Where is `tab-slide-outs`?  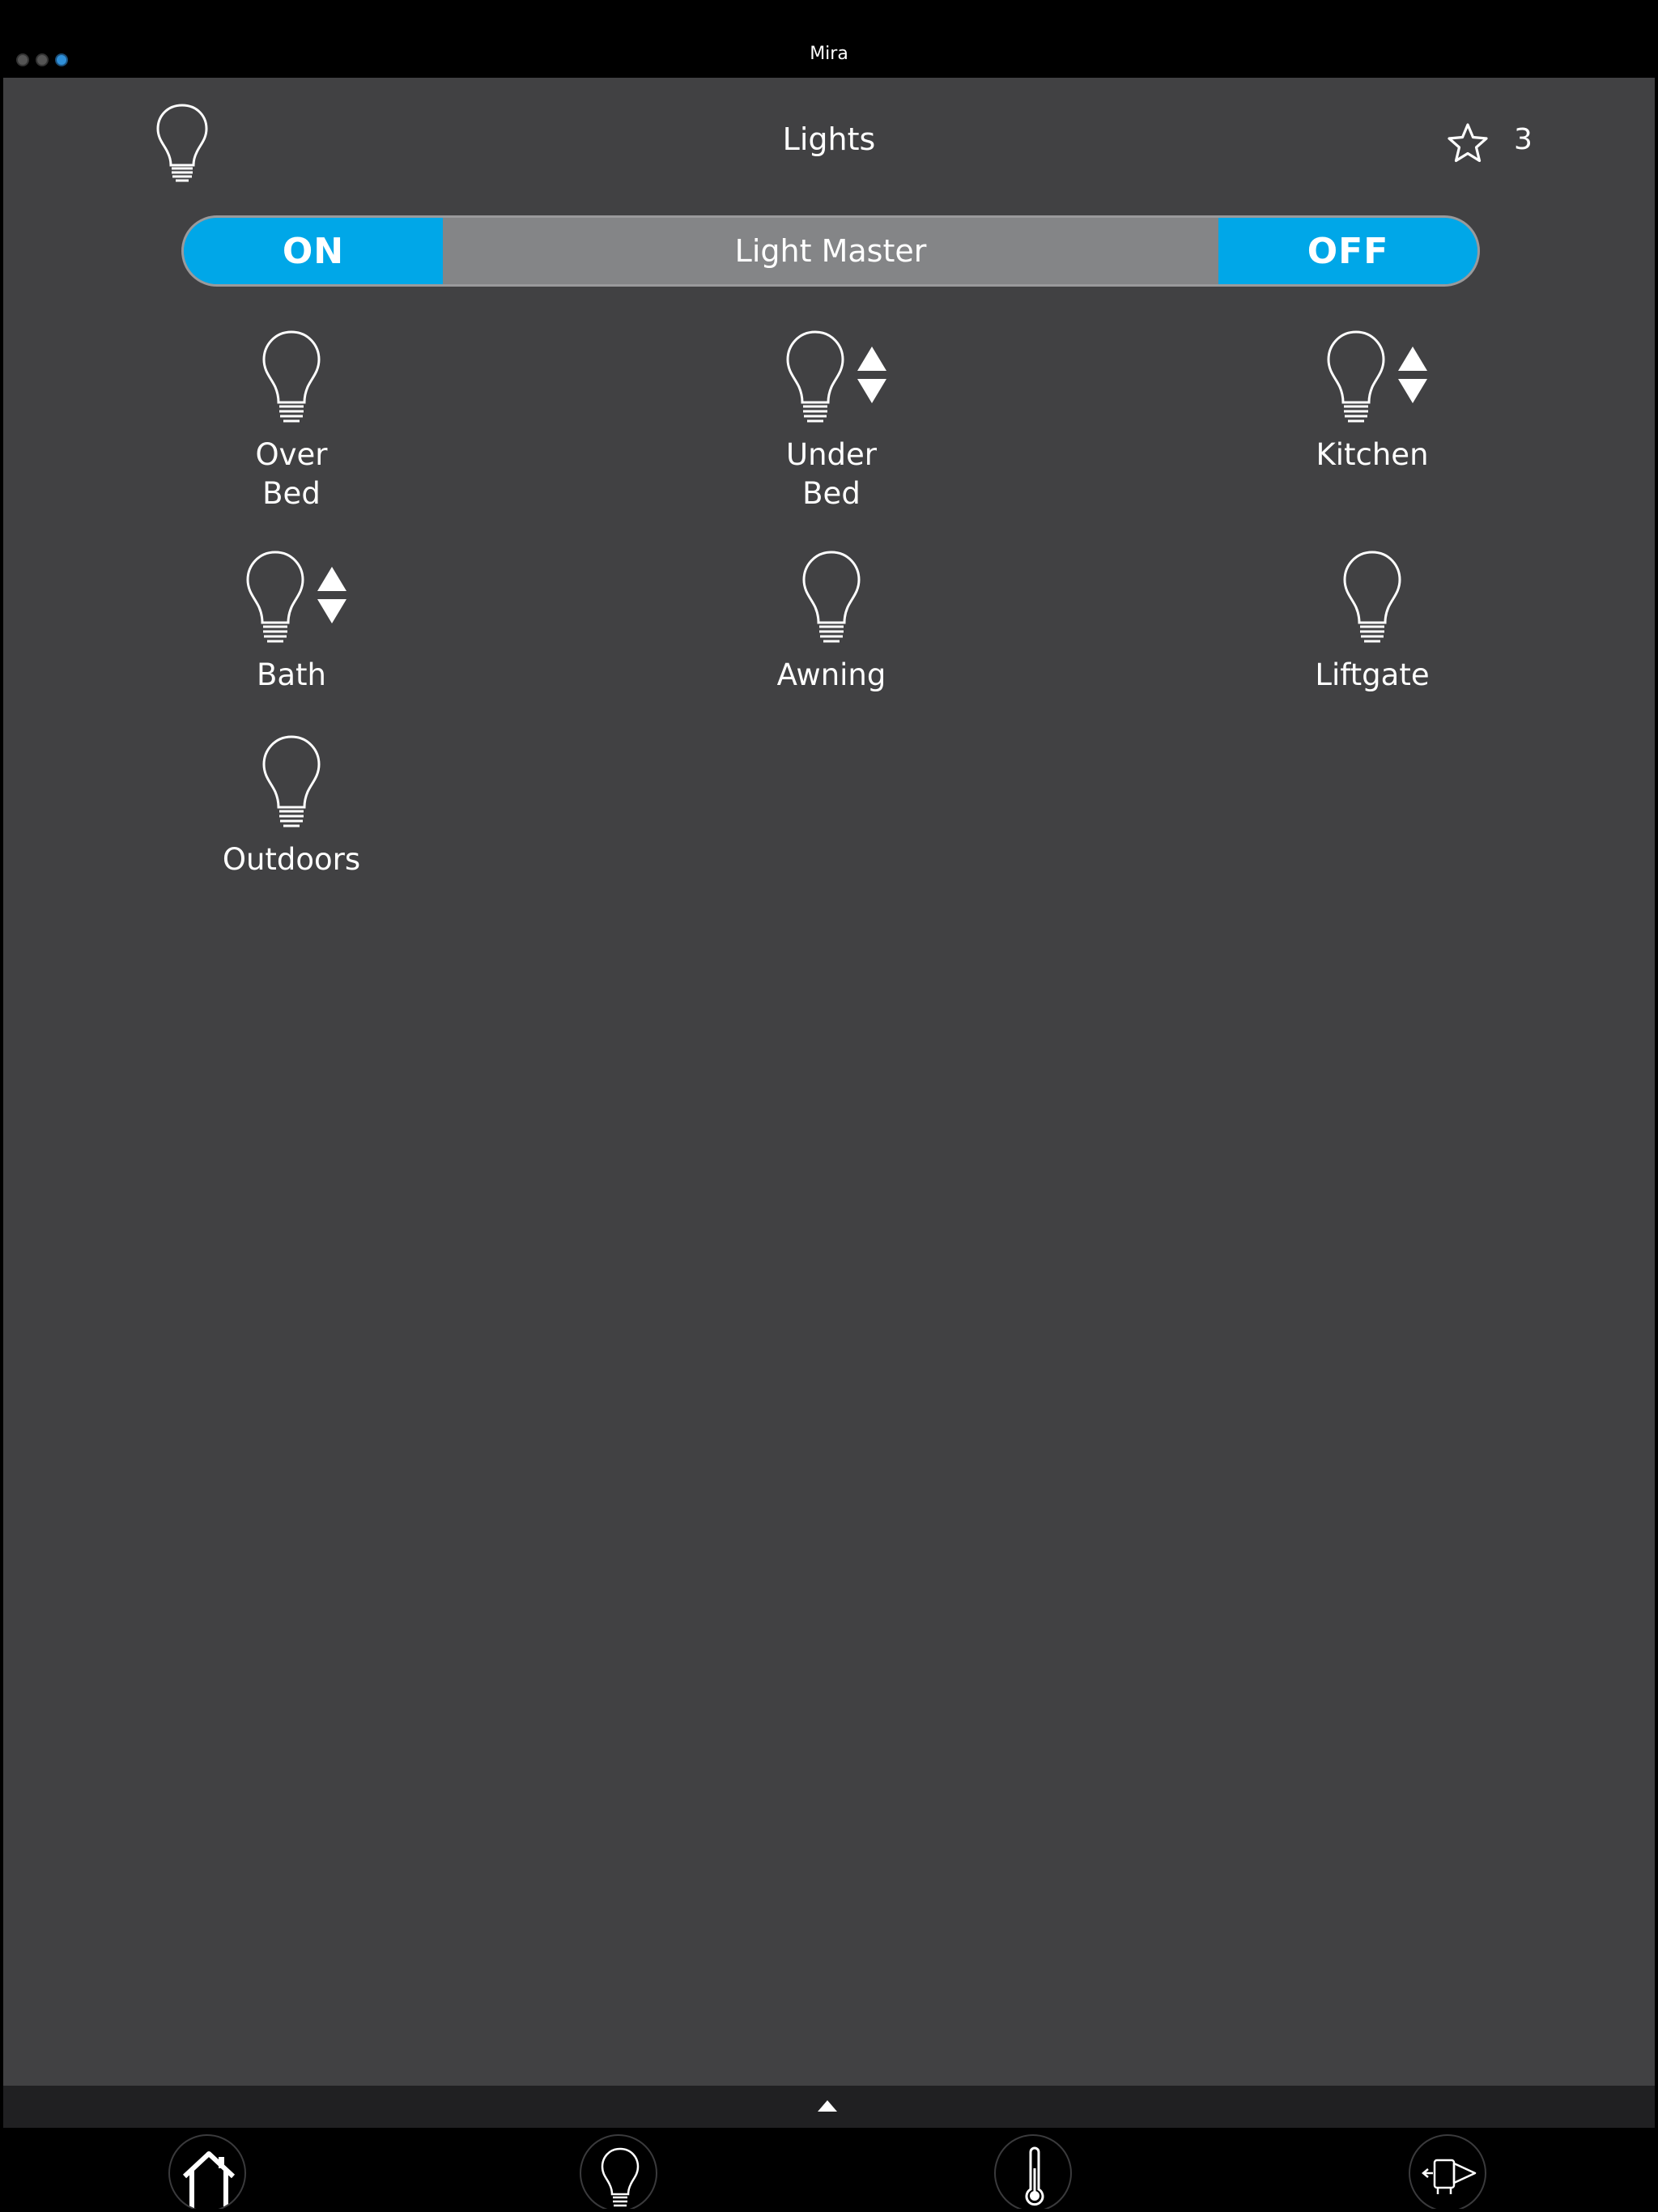 tab-slide-outs is located at coordinates (1447, 2171).